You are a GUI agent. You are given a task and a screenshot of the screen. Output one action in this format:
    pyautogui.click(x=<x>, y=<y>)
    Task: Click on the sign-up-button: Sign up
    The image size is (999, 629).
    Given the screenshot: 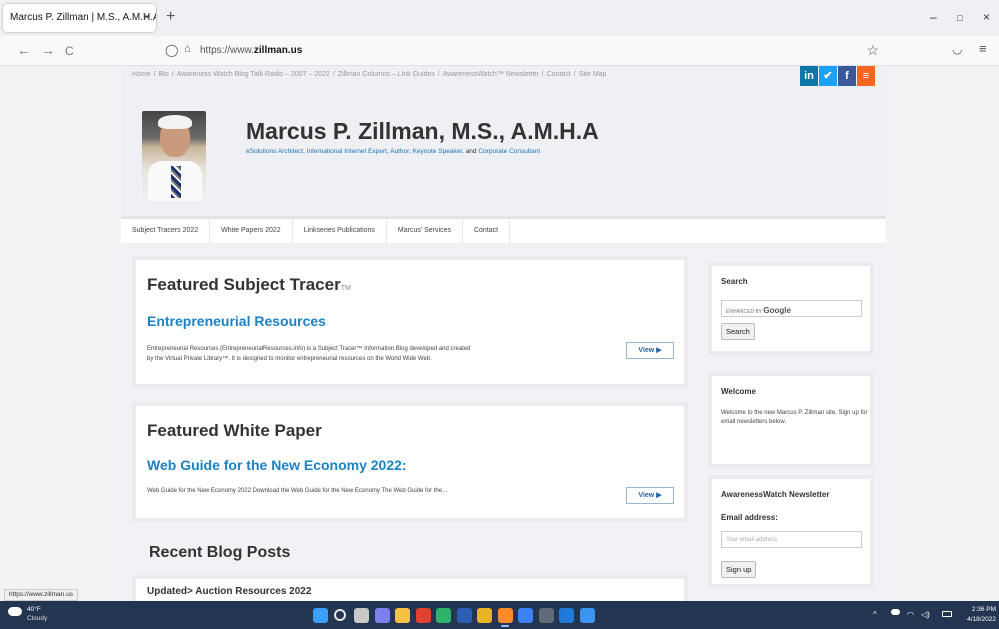 What is the action you would take?
    pyautogui.click(x=739, y=569)
    